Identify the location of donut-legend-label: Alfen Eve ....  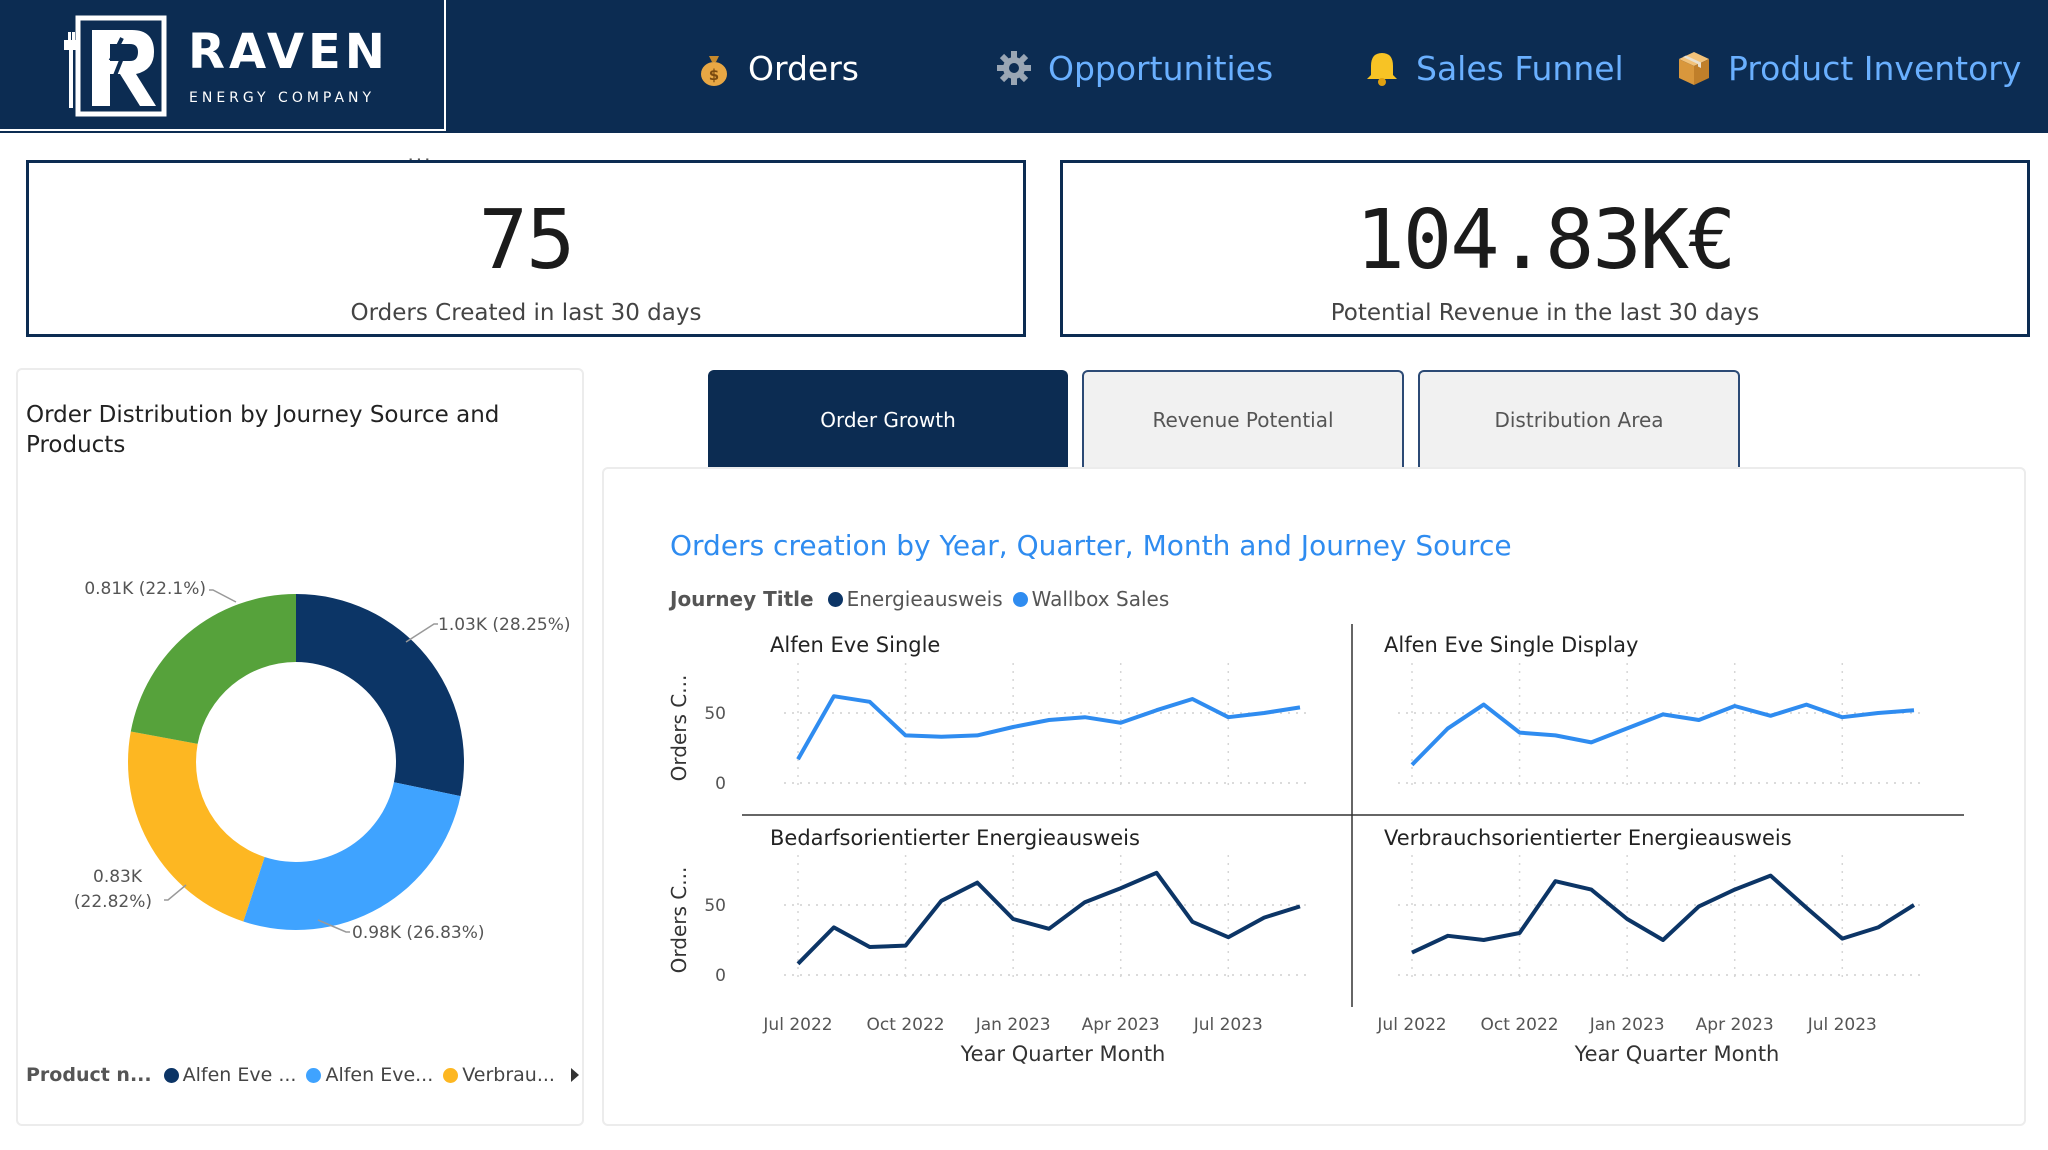
(239, 1075).